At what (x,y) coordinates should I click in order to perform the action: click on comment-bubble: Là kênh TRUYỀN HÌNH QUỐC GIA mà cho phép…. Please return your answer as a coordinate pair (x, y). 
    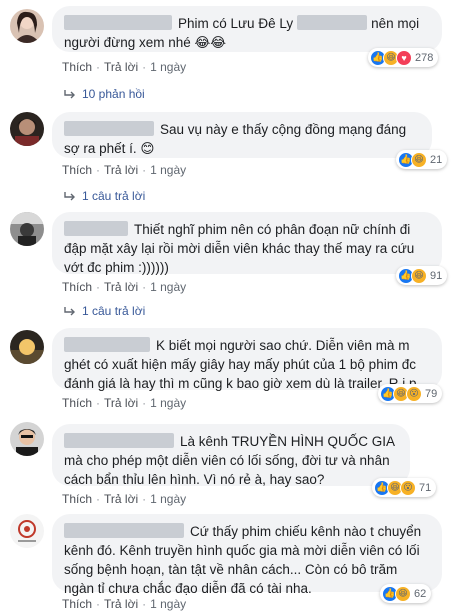
    Looking at the image, I should click on (231, 455).